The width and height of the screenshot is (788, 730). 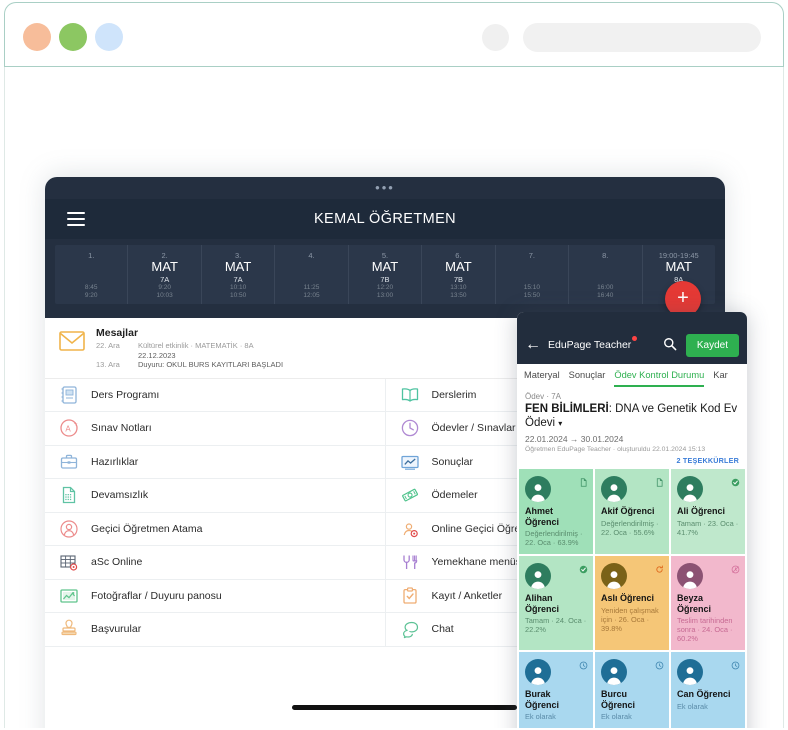 What do you see at coordinates (720, 378) in the screenshot?
I see `tab-kar: Kar` at bounding box center [720, 378].